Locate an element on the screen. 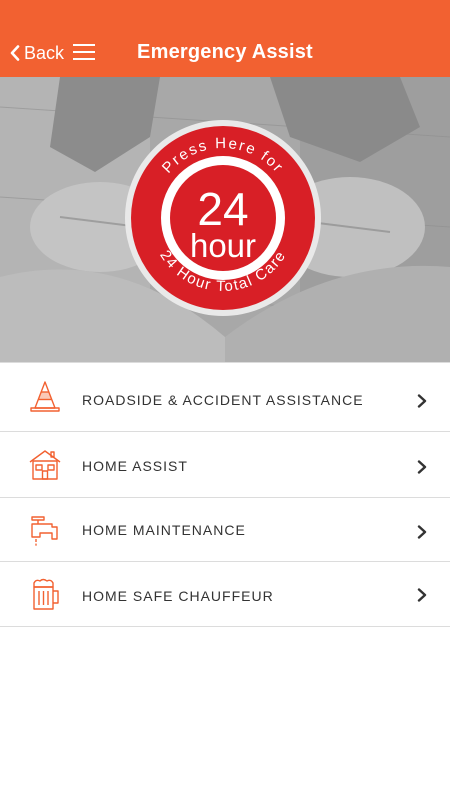 The image size is (450, 800). app-header: Back Emergency Assist is located at coordinates (225, 38).